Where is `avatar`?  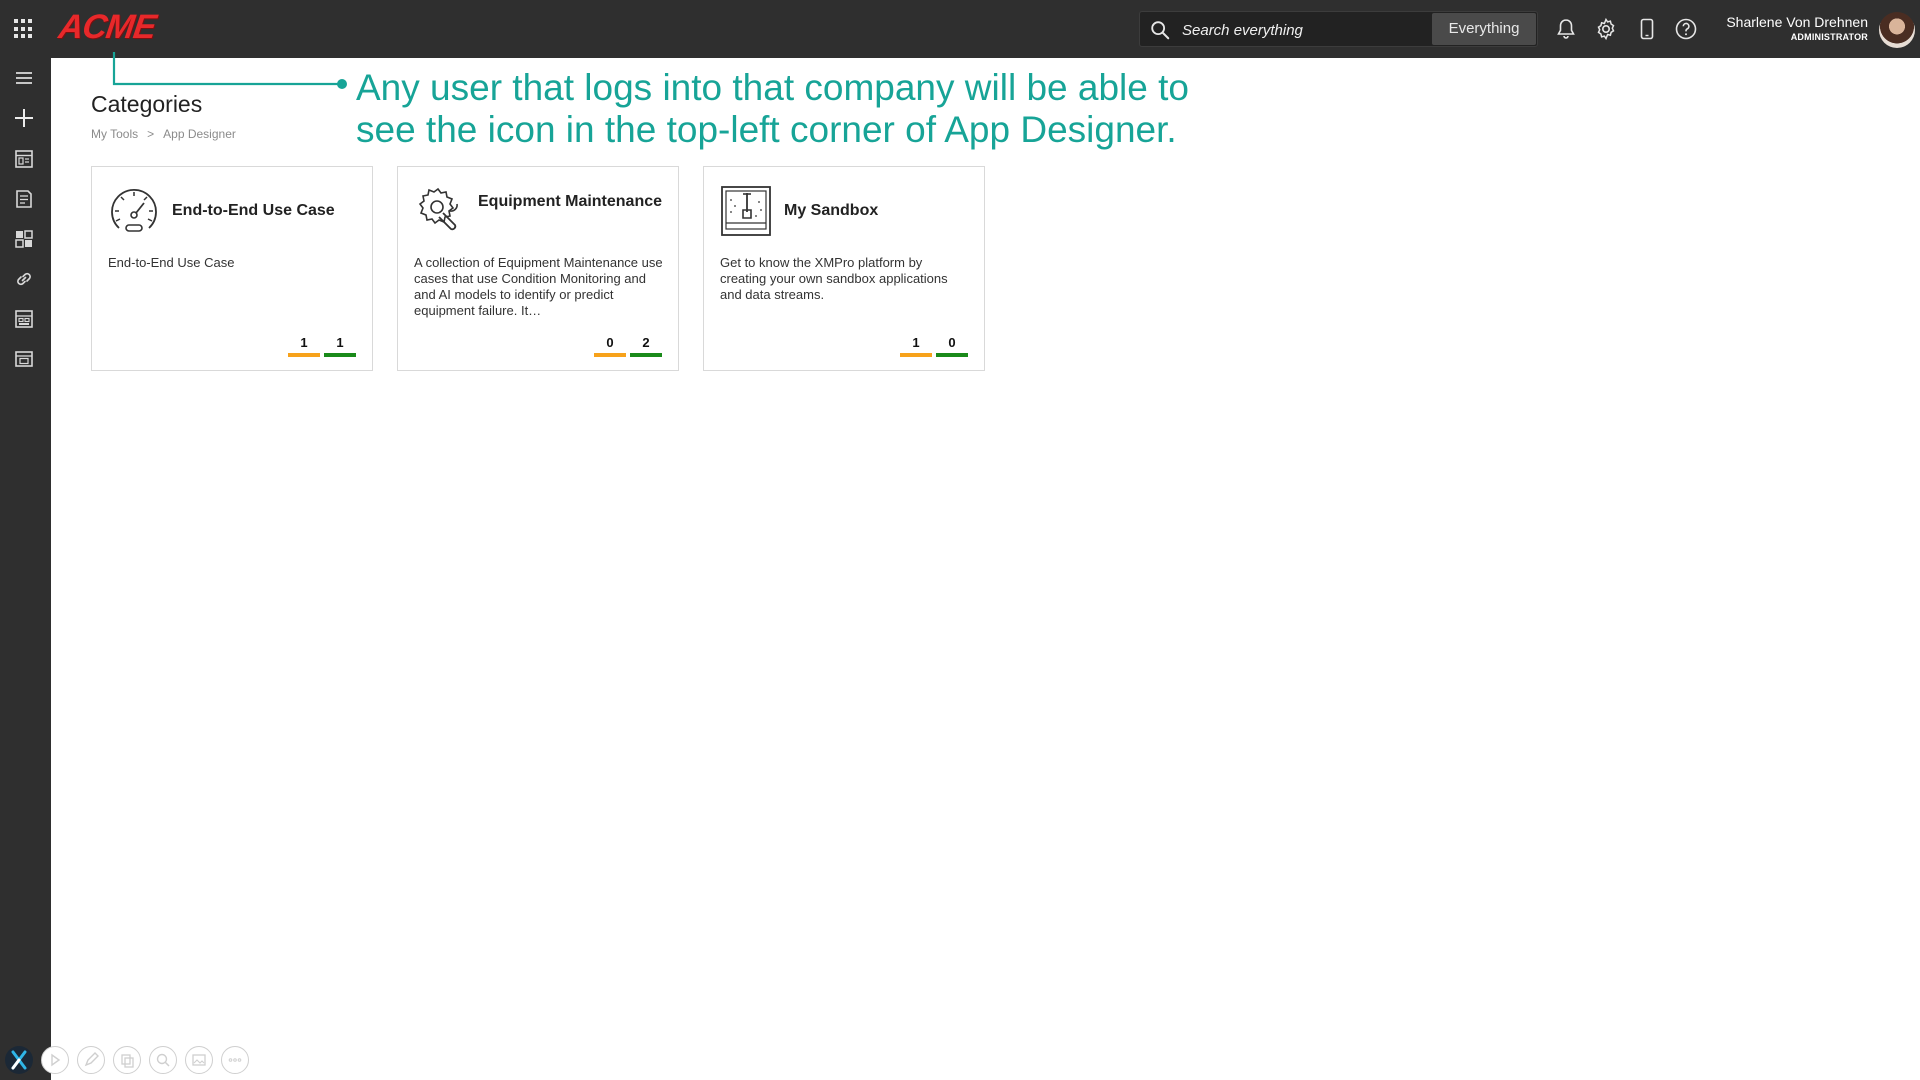 avatar is located at coordinates (1897, 30).